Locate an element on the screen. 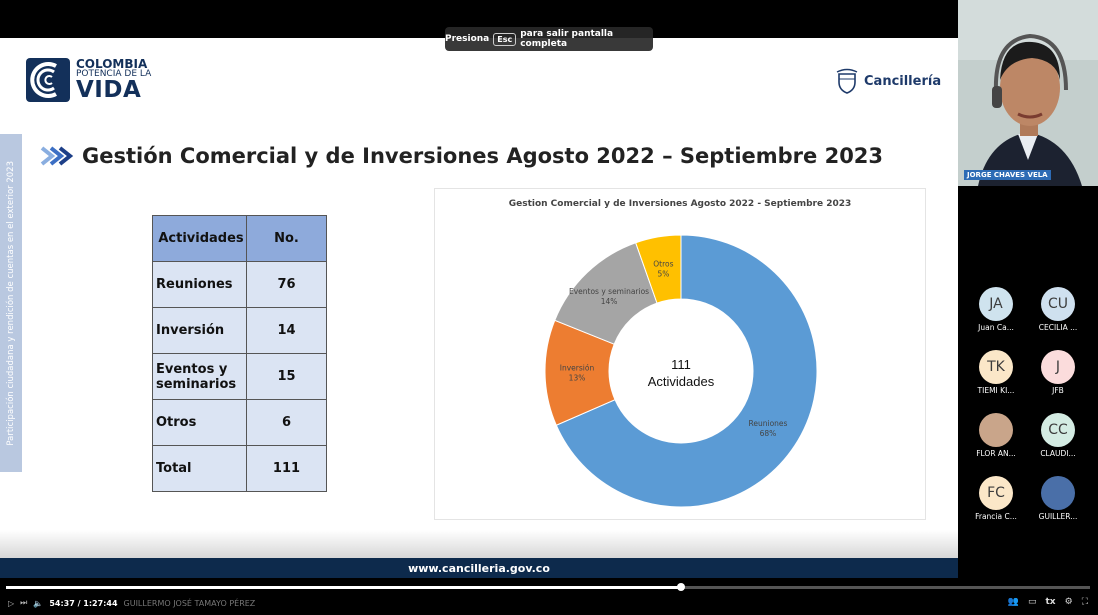  slice-label-eventos-y-seminarios: Eventos y seminarios is located at coordinates (609, 291).